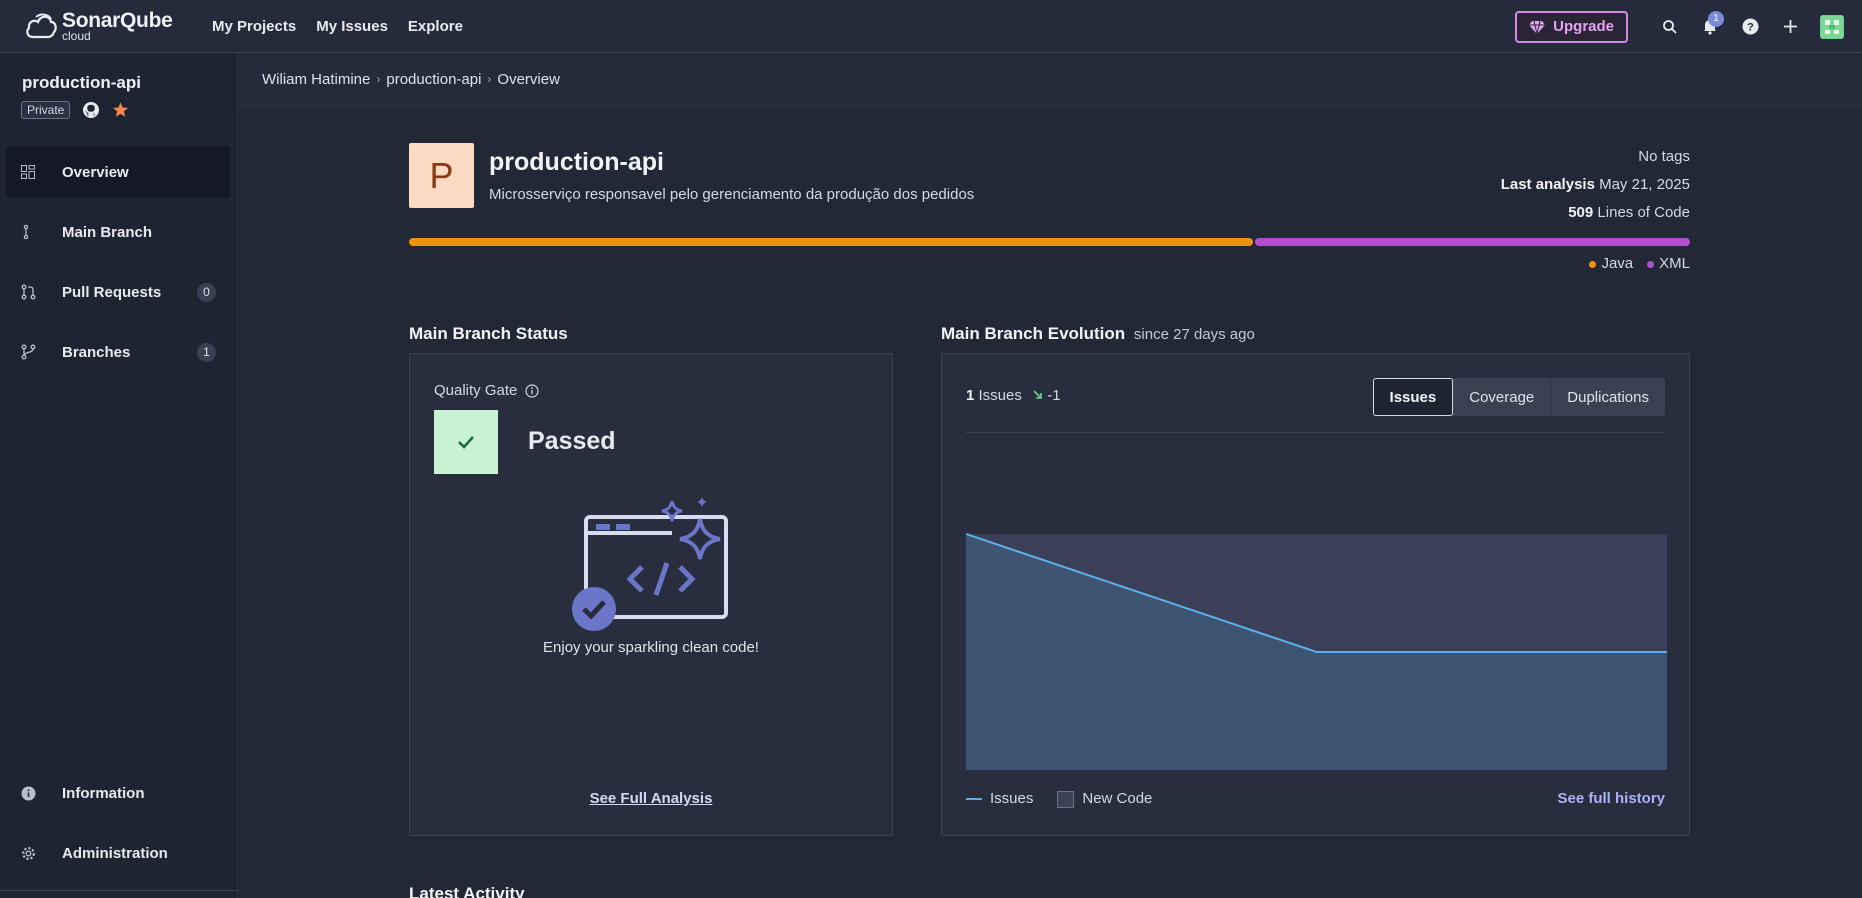 This screenshot has width=1862, height=898. Describe the element at coordinates (206, 352) in the screenshot. I see `branches-count: 1` at that location.